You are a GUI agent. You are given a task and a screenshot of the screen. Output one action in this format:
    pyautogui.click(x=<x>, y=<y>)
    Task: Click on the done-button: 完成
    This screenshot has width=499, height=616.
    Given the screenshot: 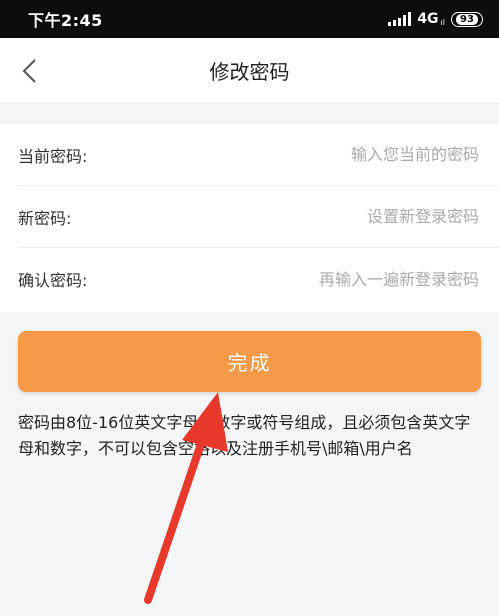 What is the action you would take?
    pyautogui.click(x=249, y=361)
    